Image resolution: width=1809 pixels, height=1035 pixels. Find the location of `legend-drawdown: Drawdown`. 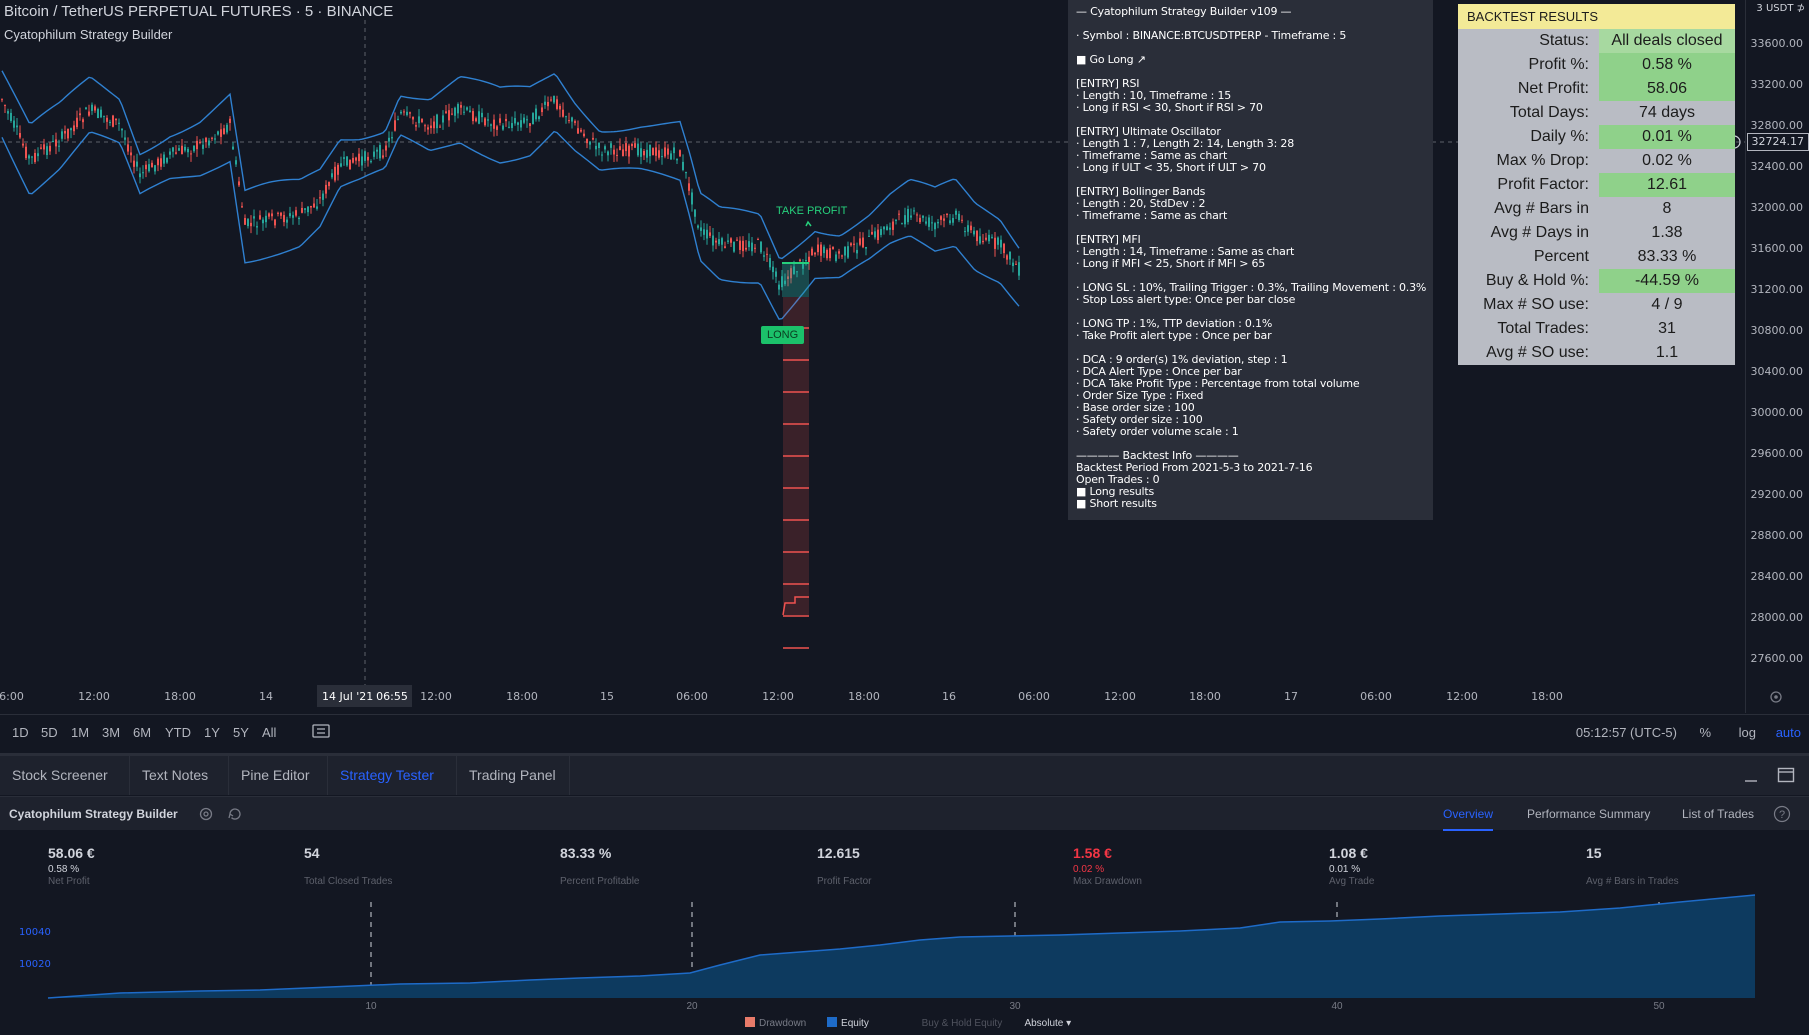

legend-drawdown: Drawdown is located at coordinates (782, 1023).